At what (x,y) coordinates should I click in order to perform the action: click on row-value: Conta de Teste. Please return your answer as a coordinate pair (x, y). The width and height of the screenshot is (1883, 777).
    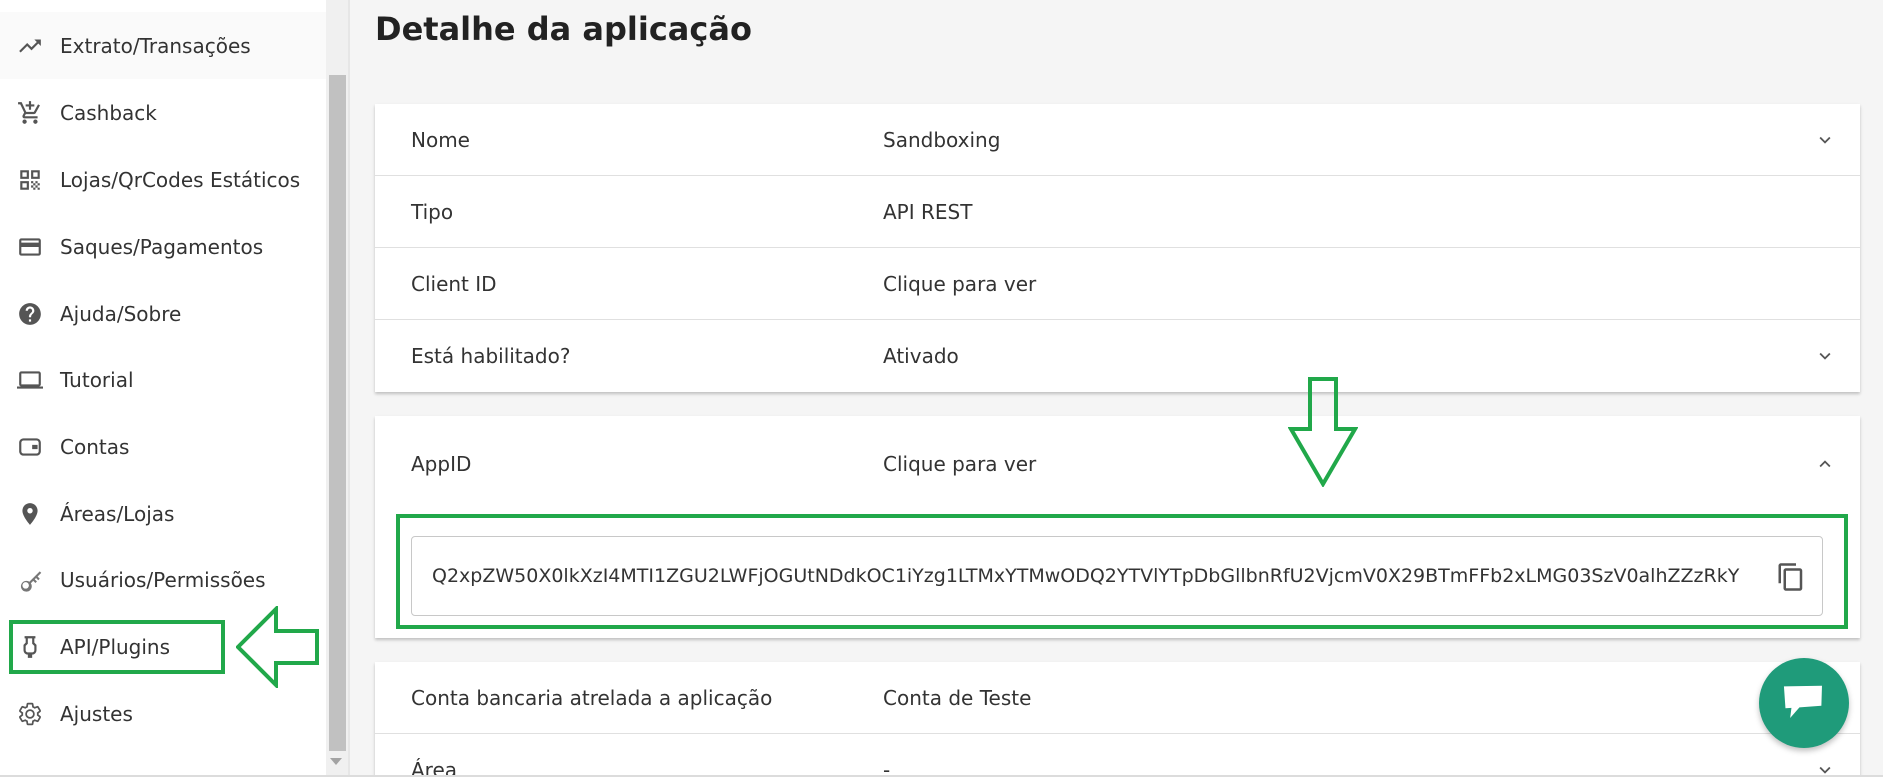
    Looking at the image, I should click on (957, 697).